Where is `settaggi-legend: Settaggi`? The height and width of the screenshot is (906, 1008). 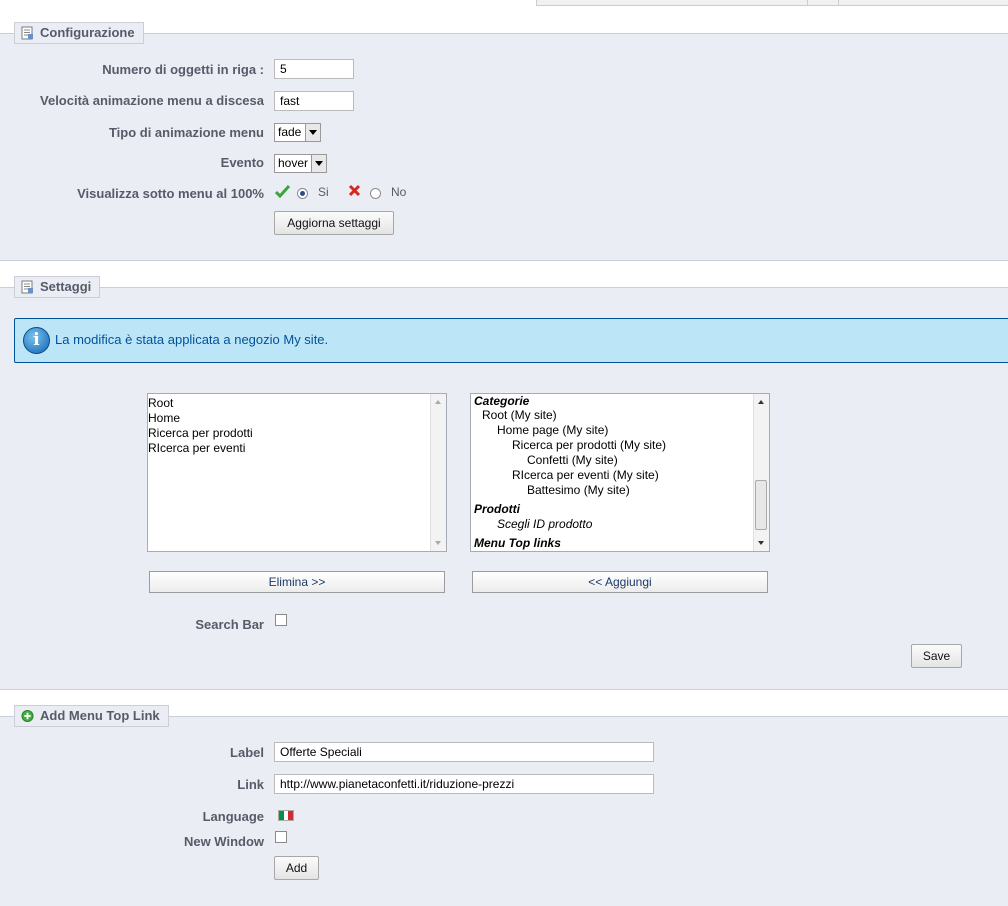 settaggi-legend: Settaggi is located at coordinates (57, 287).